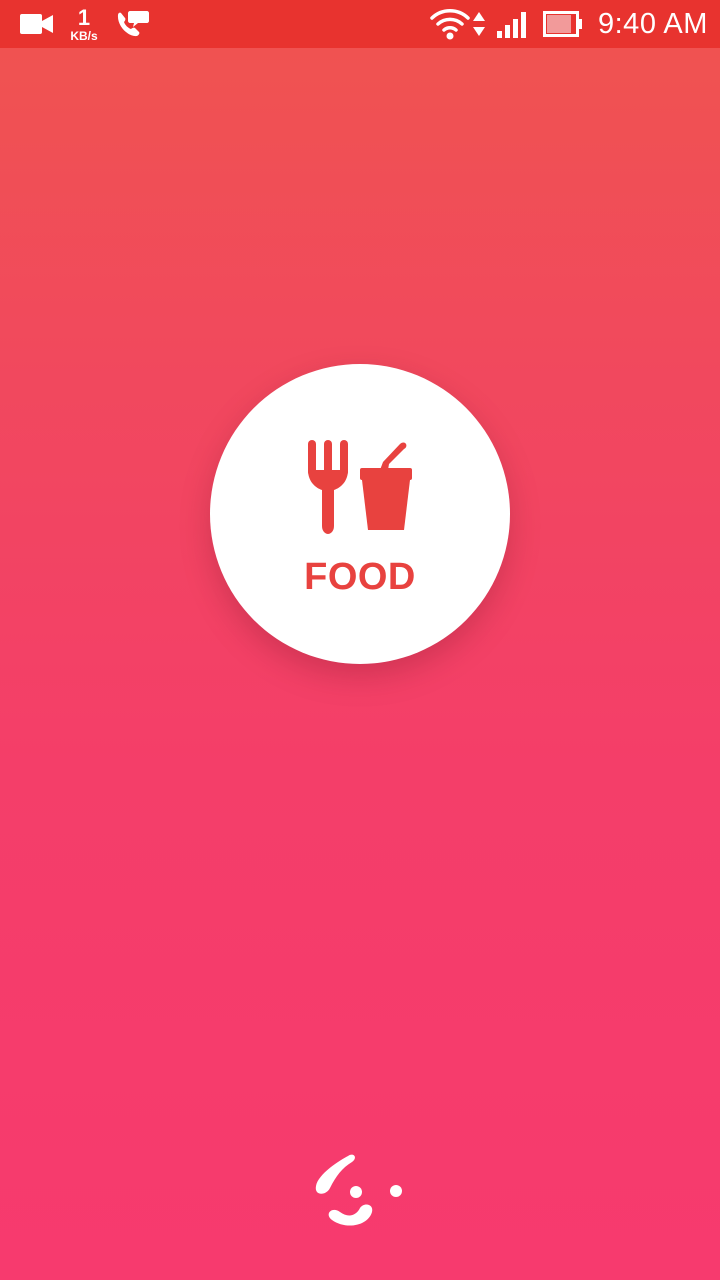 This screenshot has height=1280, width=720. What do you see at coordinates (360, 577) in the screenshot?
I see `category-label: FOOD` at bounding box center [360, 577].